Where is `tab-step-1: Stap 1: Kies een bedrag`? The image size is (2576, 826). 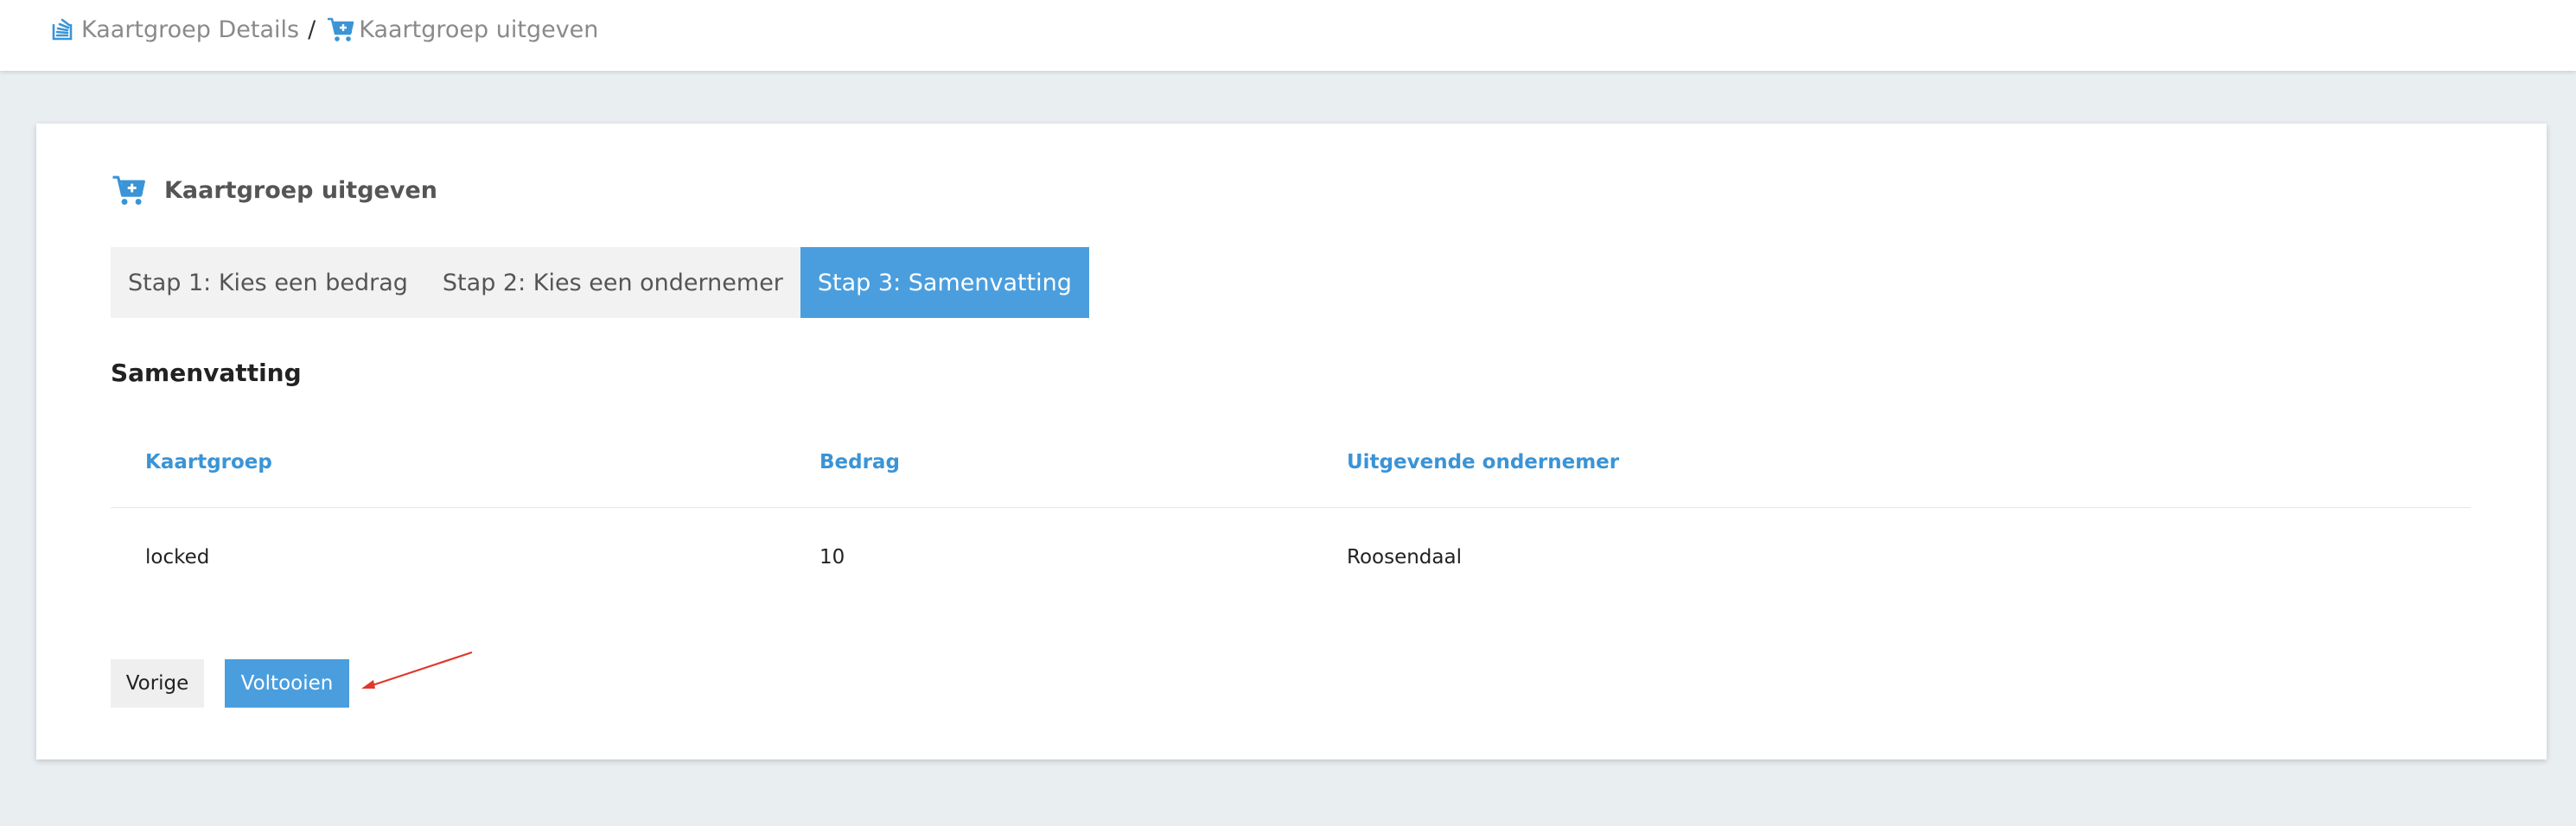
tab-step-1: Stap 1: Kies een bedrag is located at coordinates (268, 283).